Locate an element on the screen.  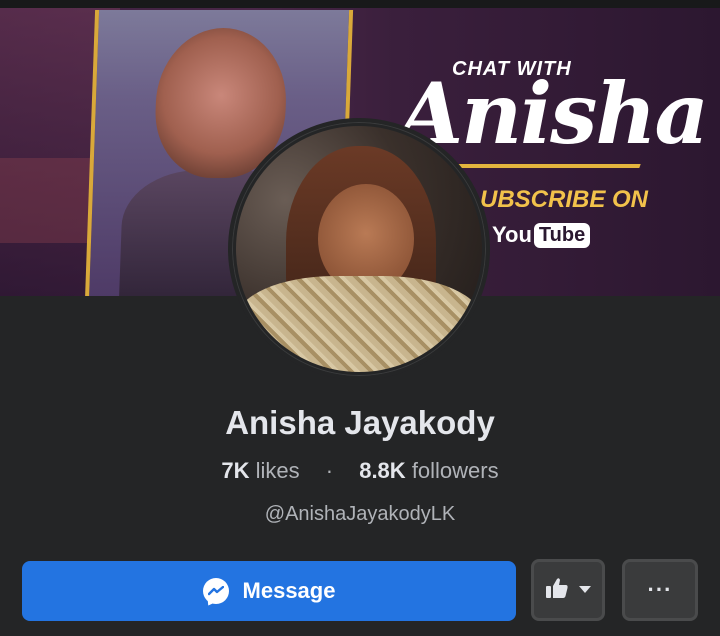
profile-name: Anisha Jayakody is located at coordinates (360, 422).